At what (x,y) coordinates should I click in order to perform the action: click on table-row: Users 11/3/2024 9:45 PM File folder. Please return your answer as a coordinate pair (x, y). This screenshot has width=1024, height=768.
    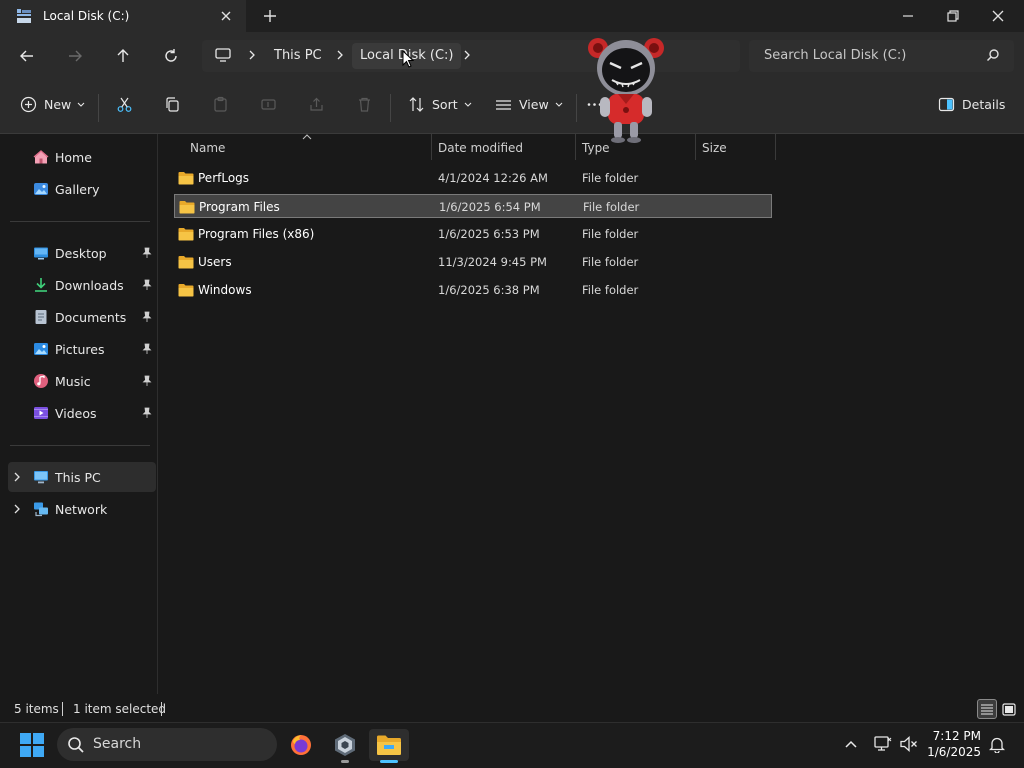
    Looking at the image, I should click on (473, 262).